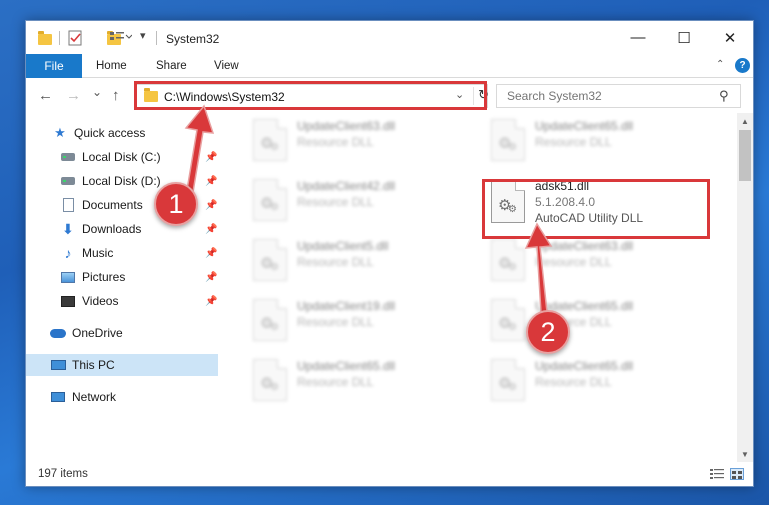 This screenshot has width=769, height=505. I want to click on sidebar-item-quick-access: ★ Quick access, so click(122, 133).